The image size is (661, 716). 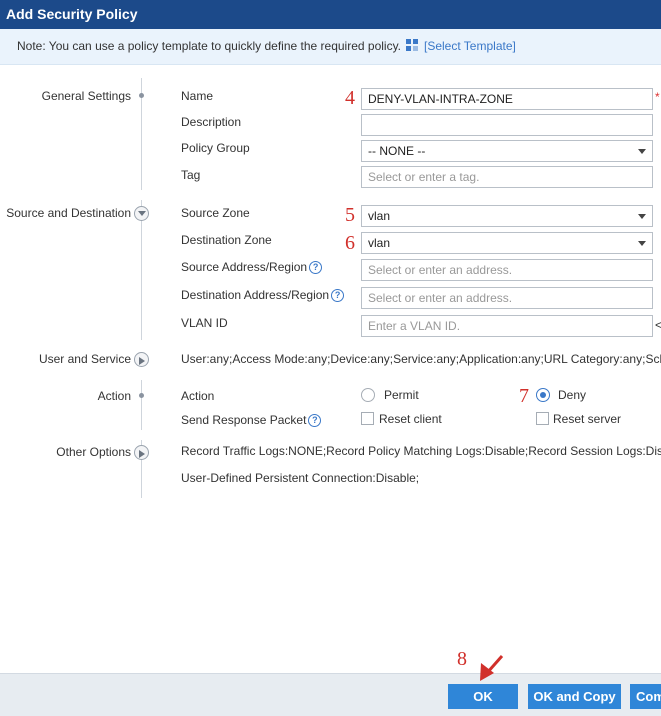 What do you see at coordinates (543, 395) in the screenshot?
I see `deny-radio` at bounding box center [543, 395].